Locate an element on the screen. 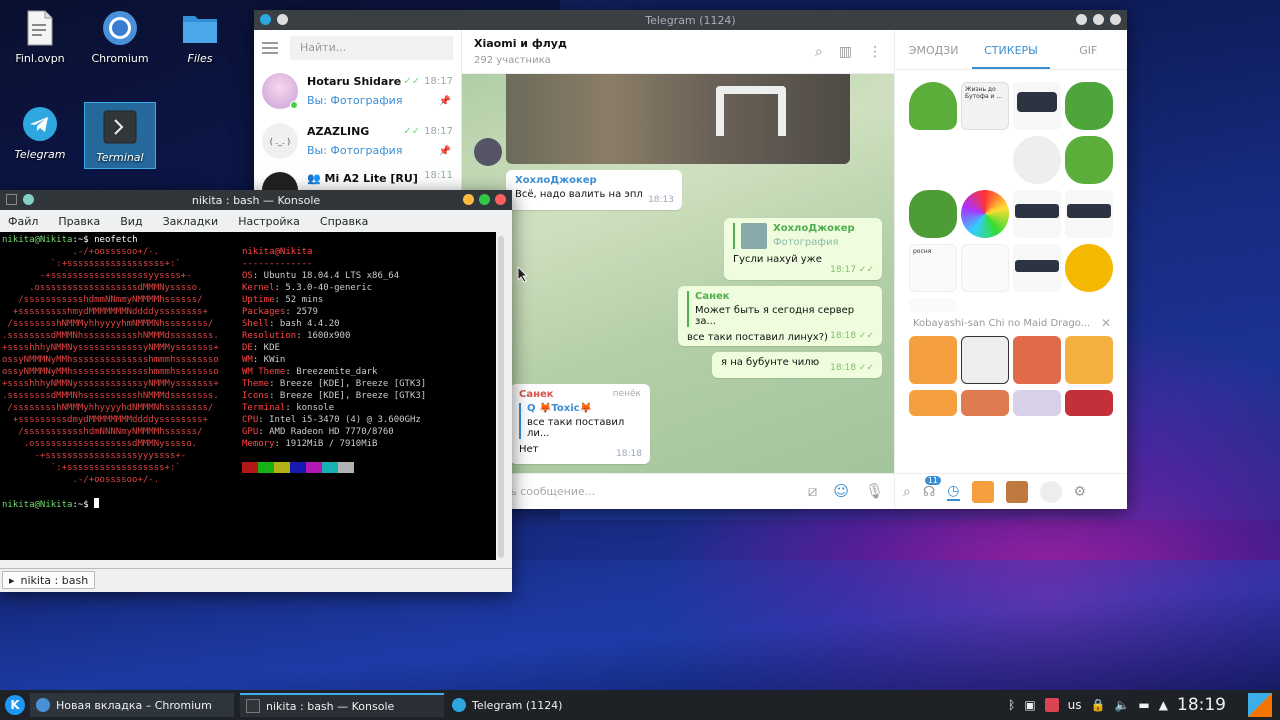 The width and height of the screenshot is (1280, 720). clock: 18:19 is located at coordinates (1201, 705).